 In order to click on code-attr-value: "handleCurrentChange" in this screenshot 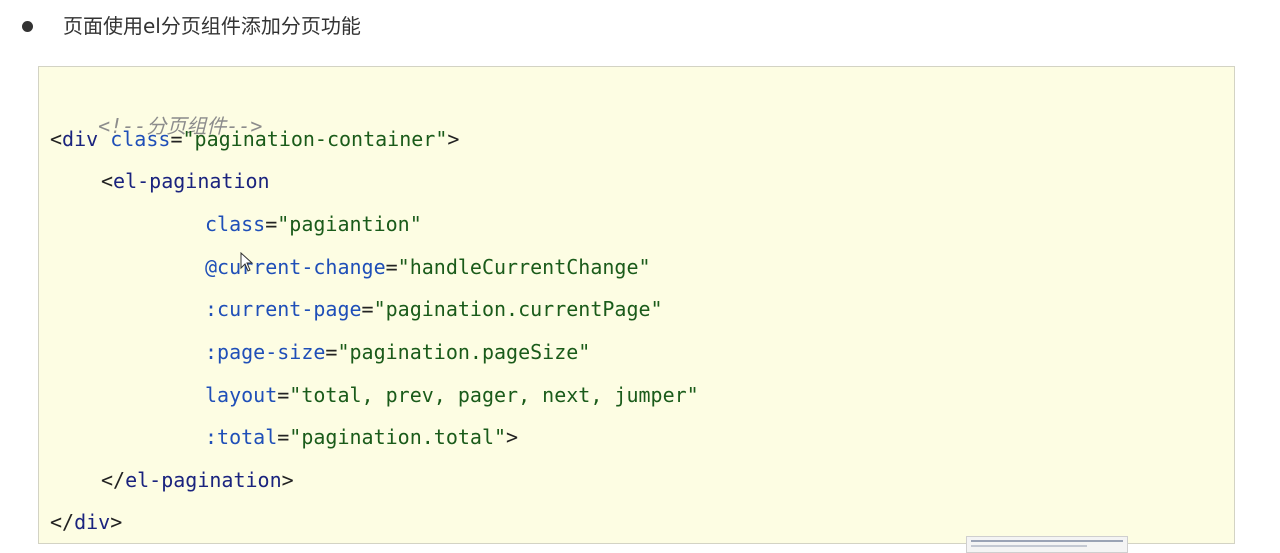, I will do `click(524, 267)`.